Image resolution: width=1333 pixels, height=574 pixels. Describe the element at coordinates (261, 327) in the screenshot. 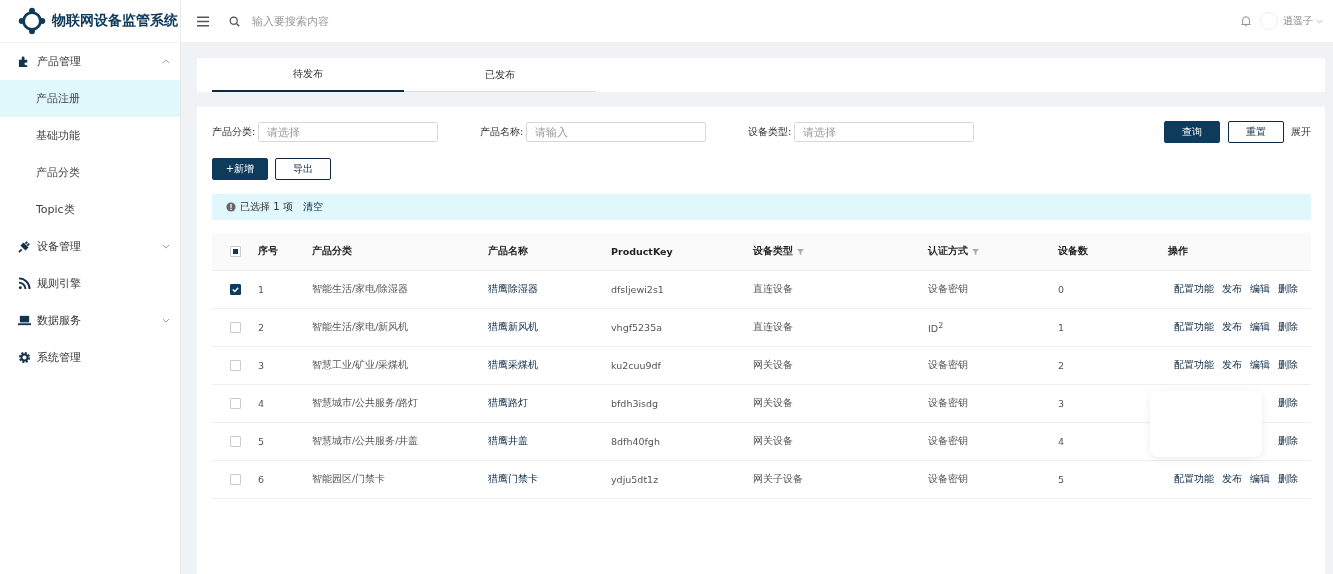

I see `index-cell: 2` at that location.